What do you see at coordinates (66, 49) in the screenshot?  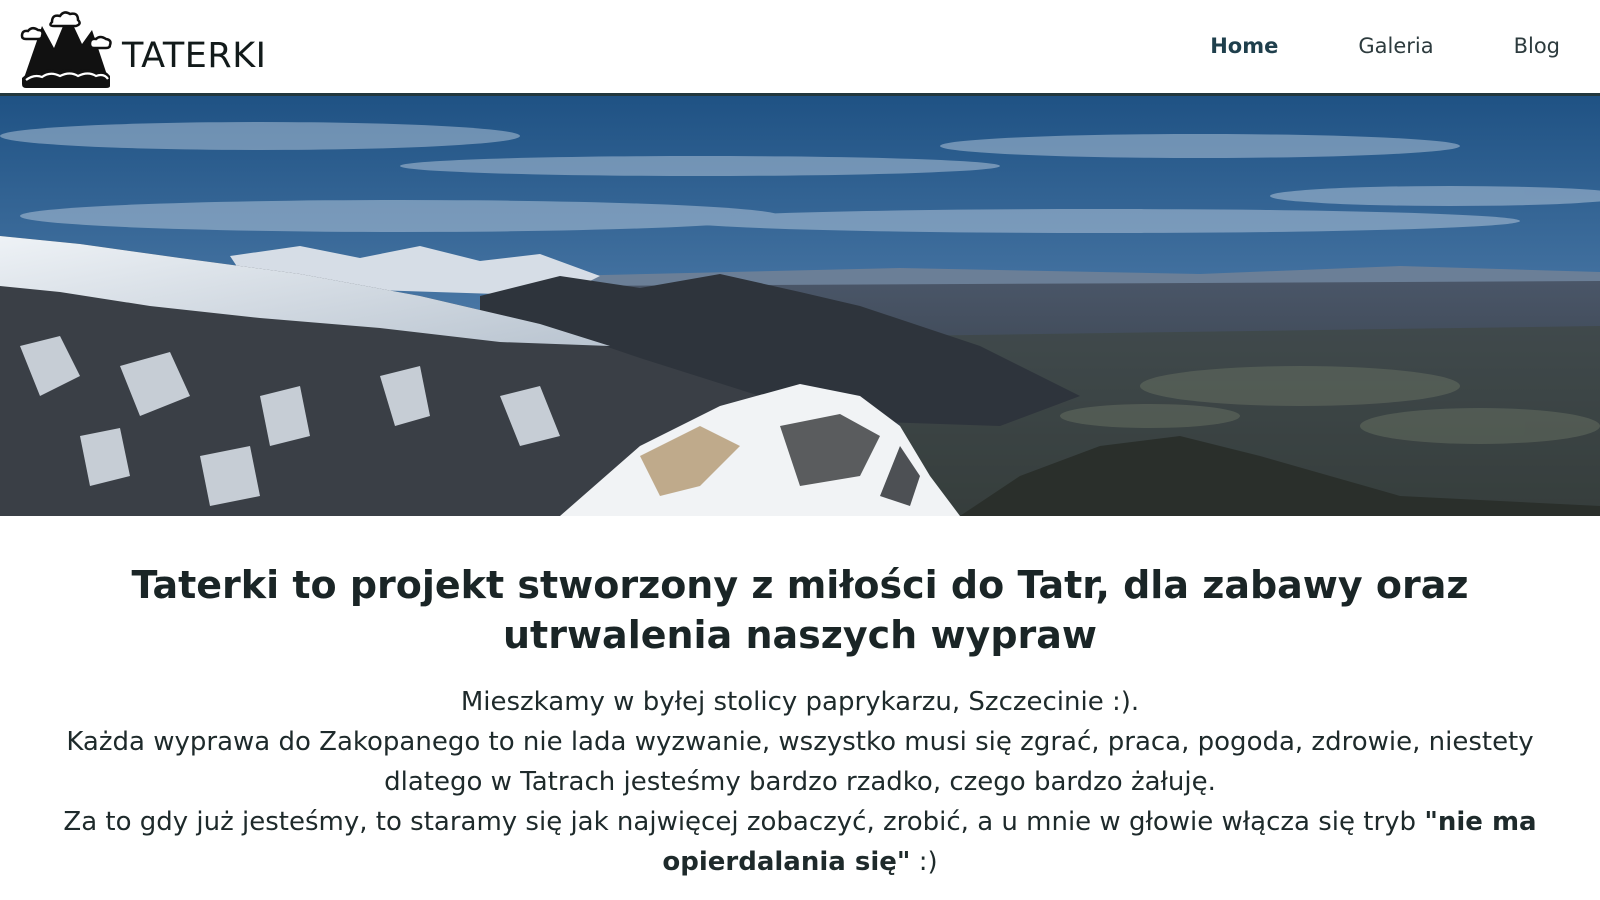 I see `mountains-clouds-icon` at bounding box center [66, 49].